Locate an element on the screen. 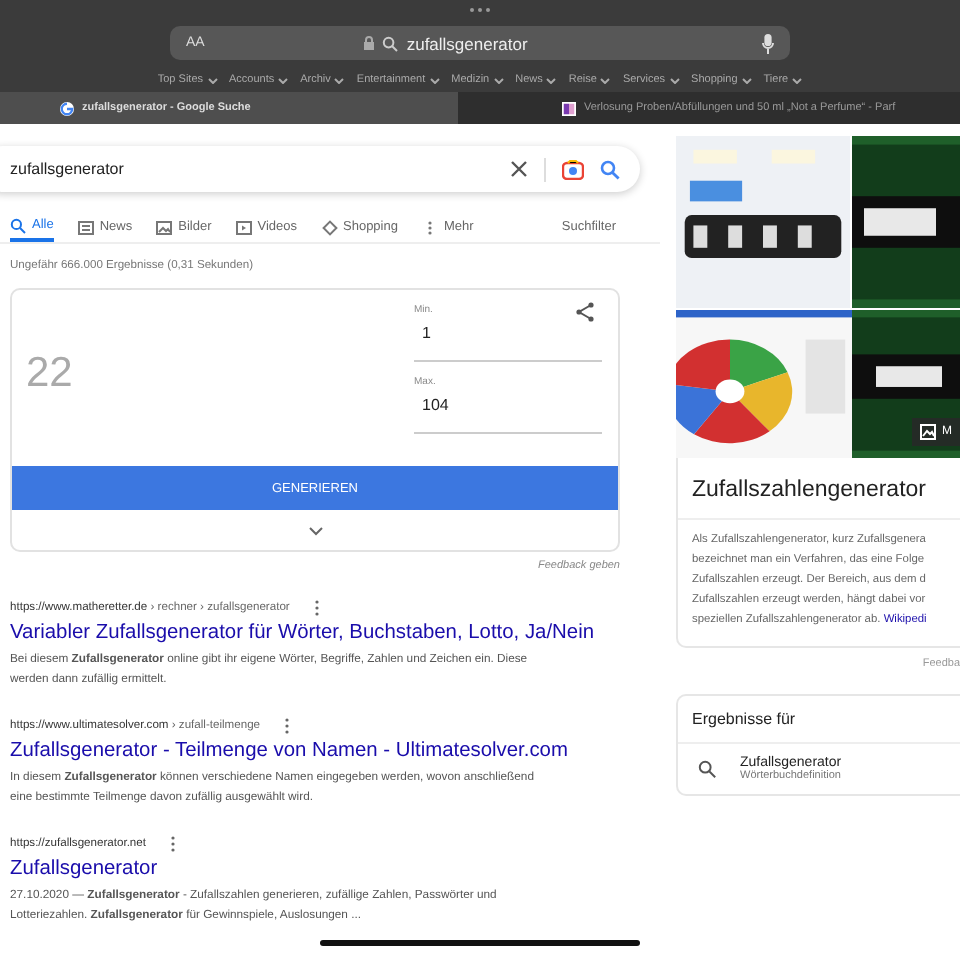 The height and width of the screenshot is (960, 960). share-icon is located at coordinates (585, 312).